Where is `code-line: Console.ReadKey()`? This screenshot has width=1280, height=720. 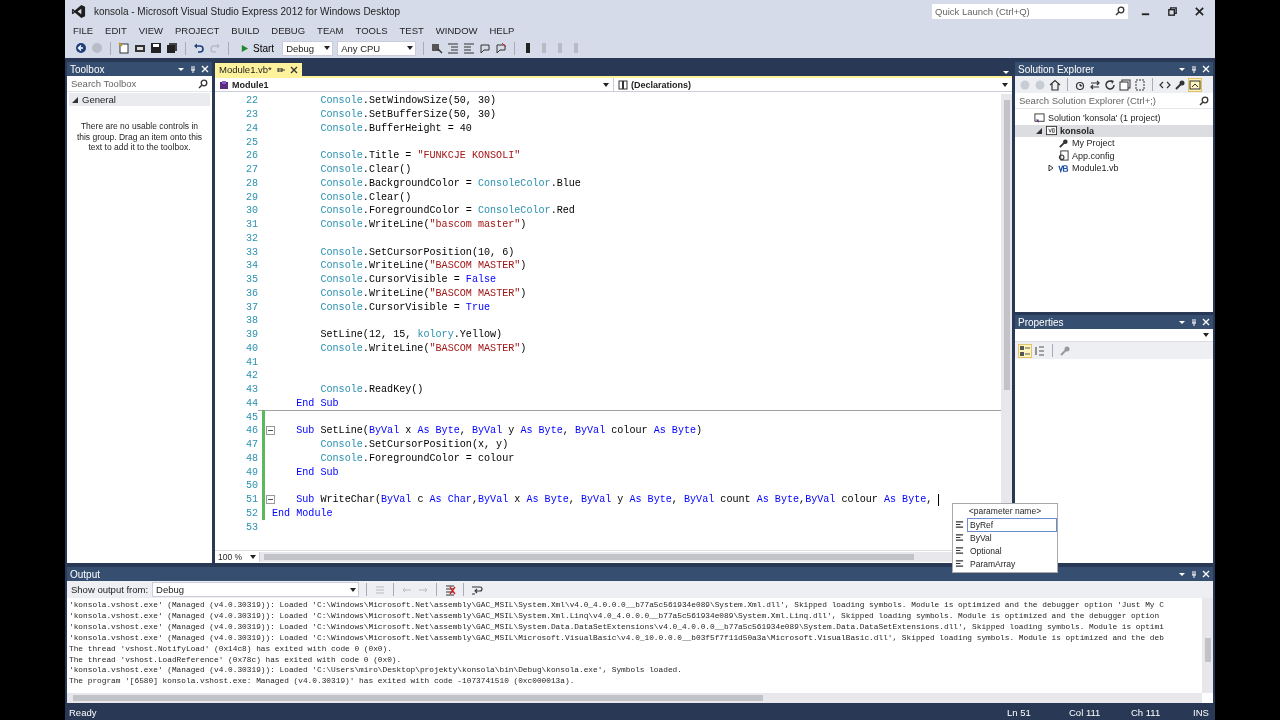 code-line: Console.ReadKey() is located at coordinates (372, 390).